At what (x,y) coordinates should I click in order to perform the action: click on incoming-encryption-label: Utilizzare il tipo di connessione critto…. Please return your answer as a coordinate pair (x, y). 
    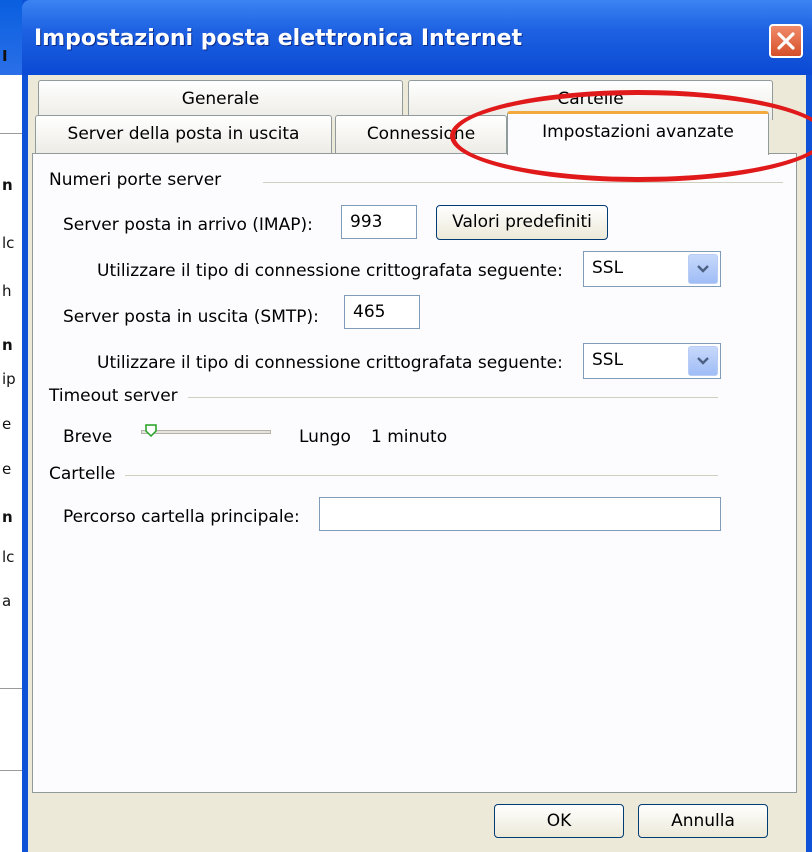
    Looking at the image, I should click on (330, 271).